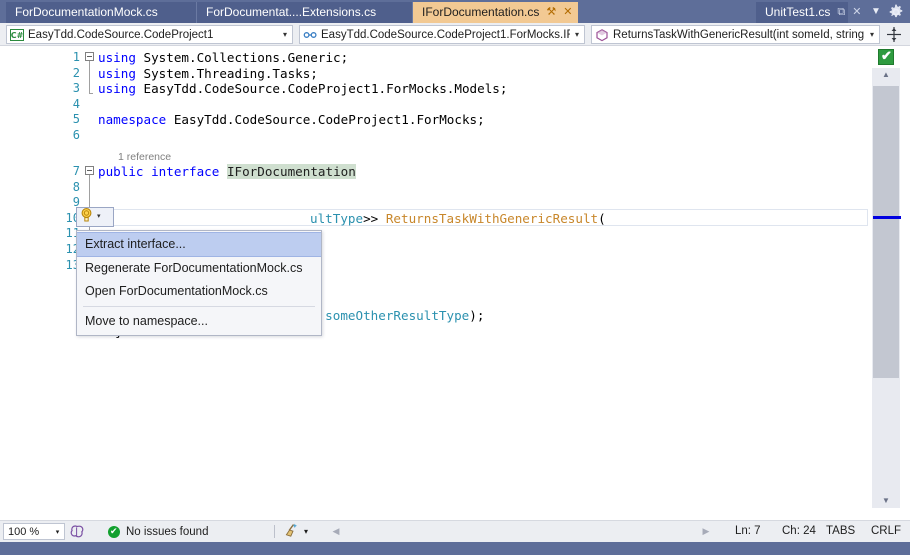 The height and width of the screenshot is (555, 910). I want to click on horizontal-scroll-left-arrow-icon: ◀, so click(336, 531).